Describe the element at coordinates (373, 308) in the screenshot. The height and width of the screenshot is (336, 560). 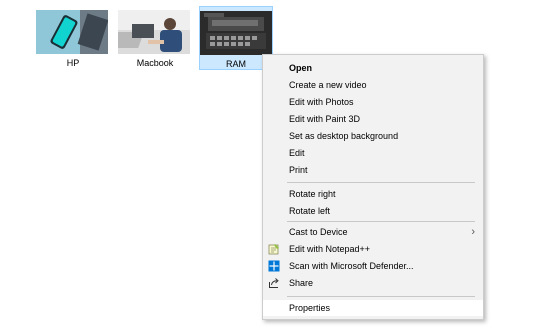
I see `menu-item-properties: Properties` at that location.